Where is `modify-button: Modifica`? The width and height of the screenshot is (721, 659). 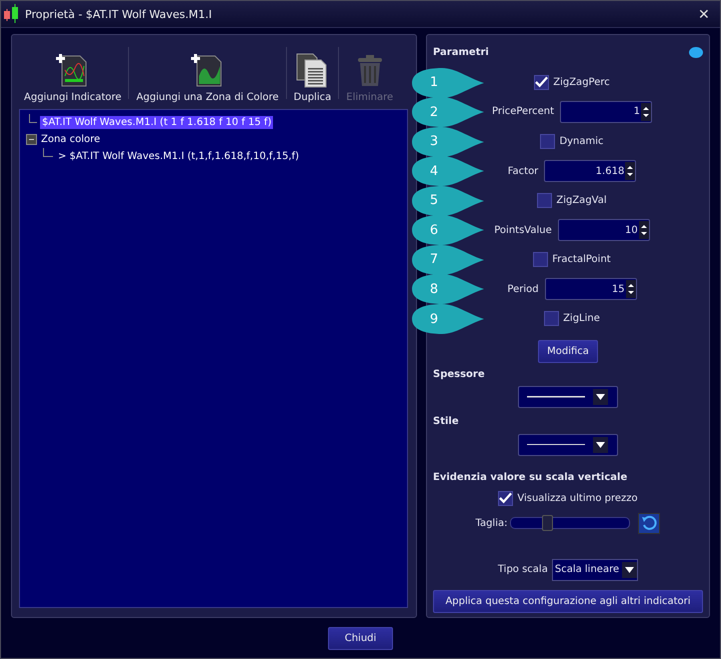
modify-button: Modifica is located at coordinates (568, 351).